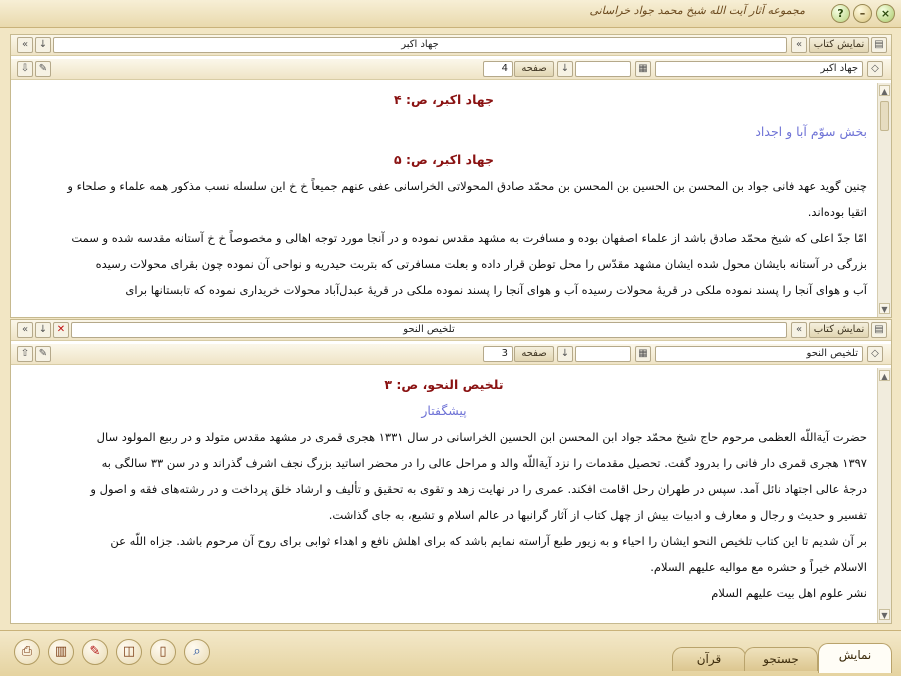 The image size is (901, 676). I want to click on panel1-book-select: جهاد اکبر, so click(759, 69).